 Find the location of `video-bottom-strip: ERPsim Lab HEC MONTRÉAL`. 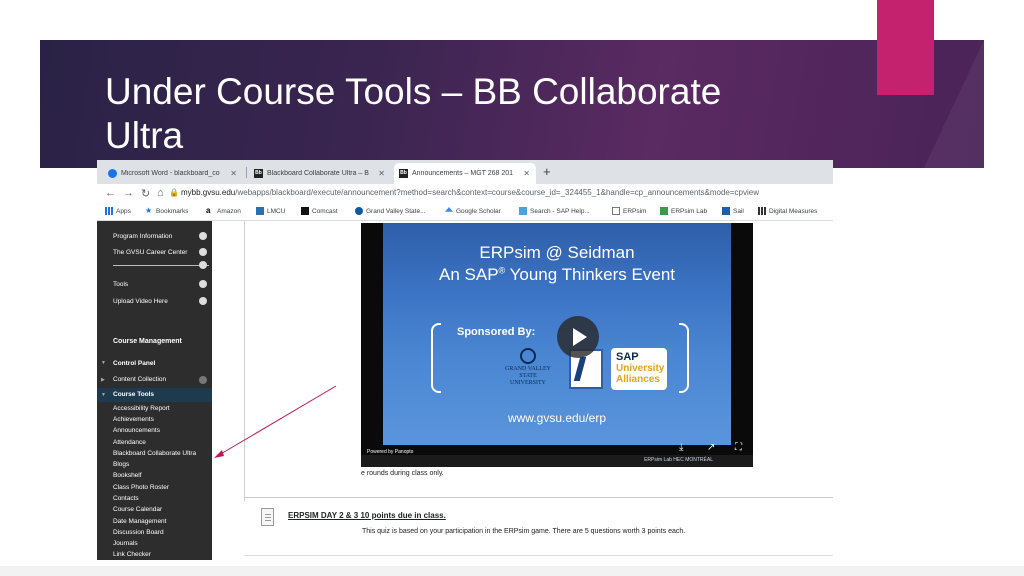

video-bottom-strip: ERPsim Lab HEC MONTRÉAL is located at coordinates (557, 461).